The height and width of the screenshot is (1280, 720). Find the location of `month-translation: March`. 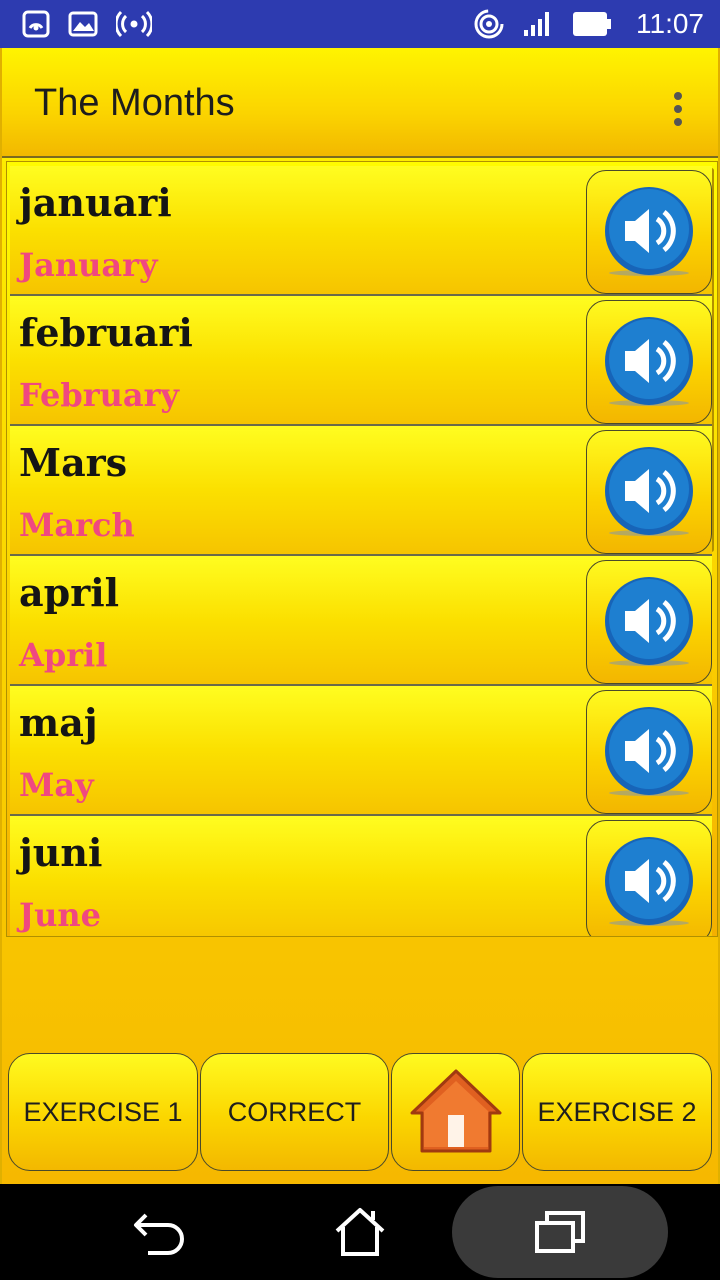

month-translation: March is located at coordinates (77, 525).